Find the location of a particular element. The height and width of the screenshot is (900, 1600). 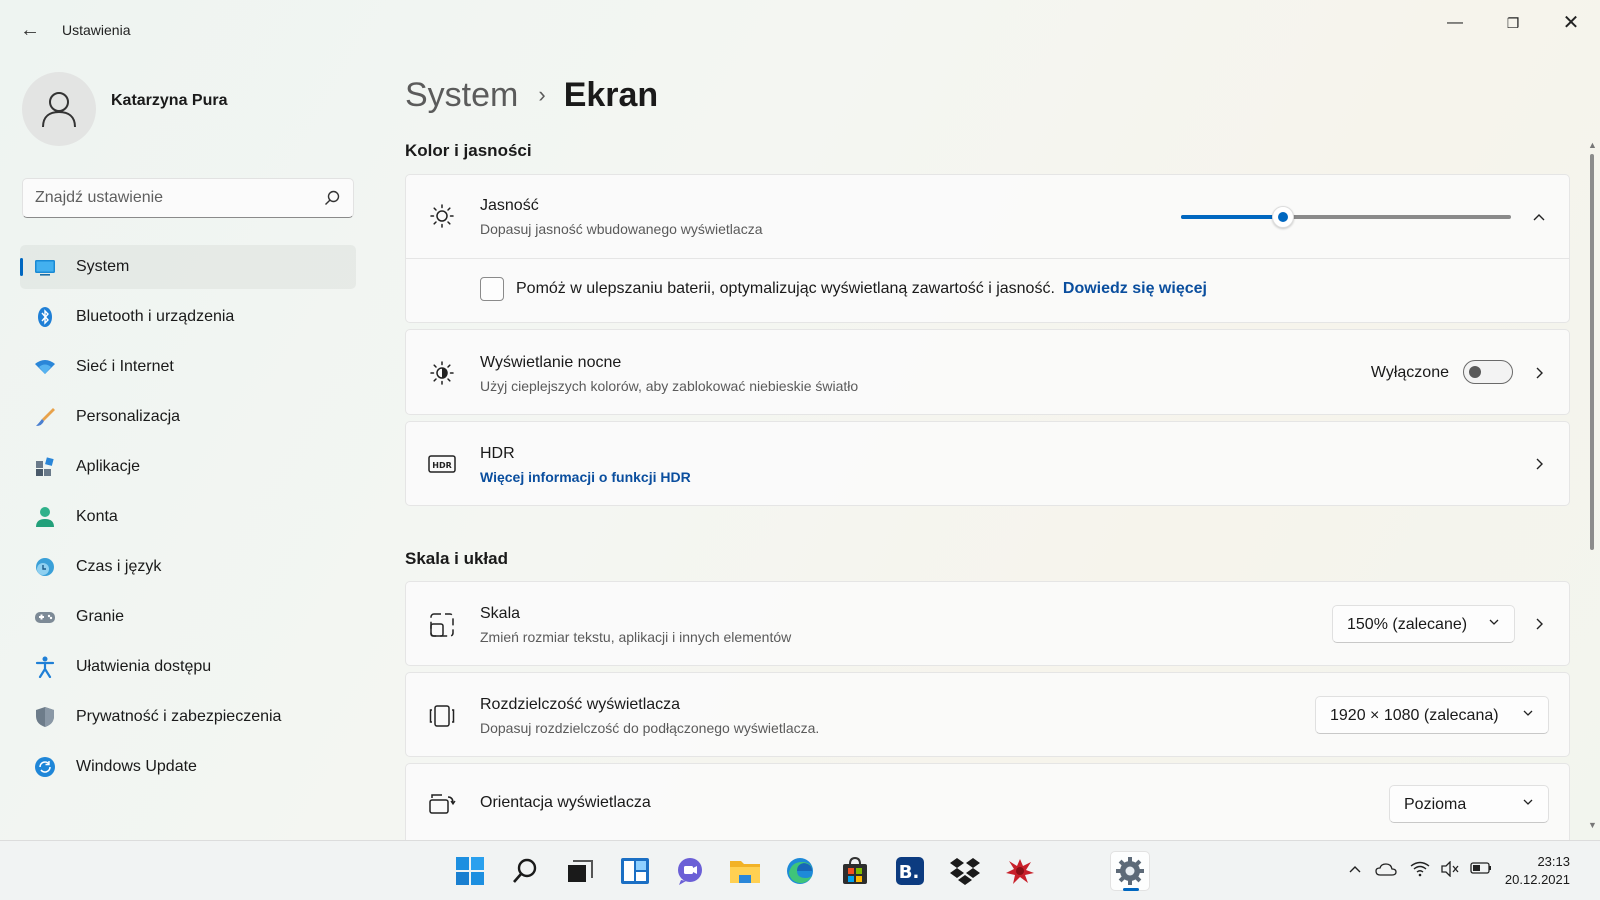

brightness-title: Jasność is located at coordinates (509, 205).